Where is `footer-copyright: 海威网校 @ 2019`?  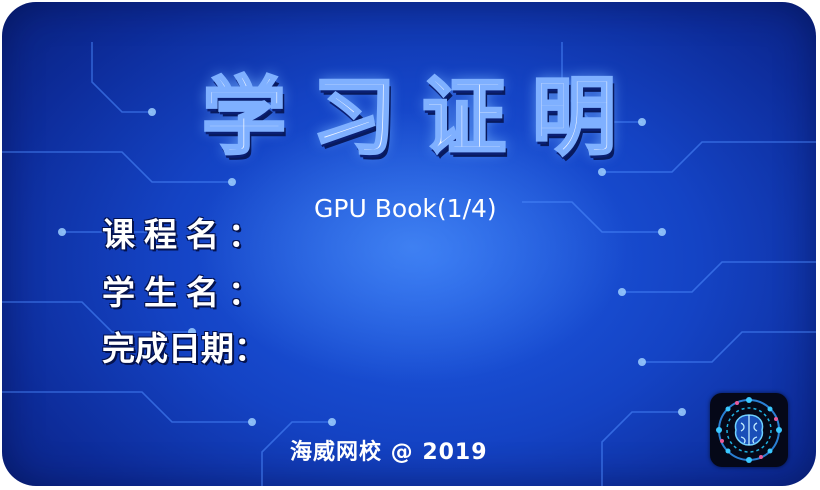 footer-copyright: 海威网校 @ 2019 is located at coordinates (389, 452).